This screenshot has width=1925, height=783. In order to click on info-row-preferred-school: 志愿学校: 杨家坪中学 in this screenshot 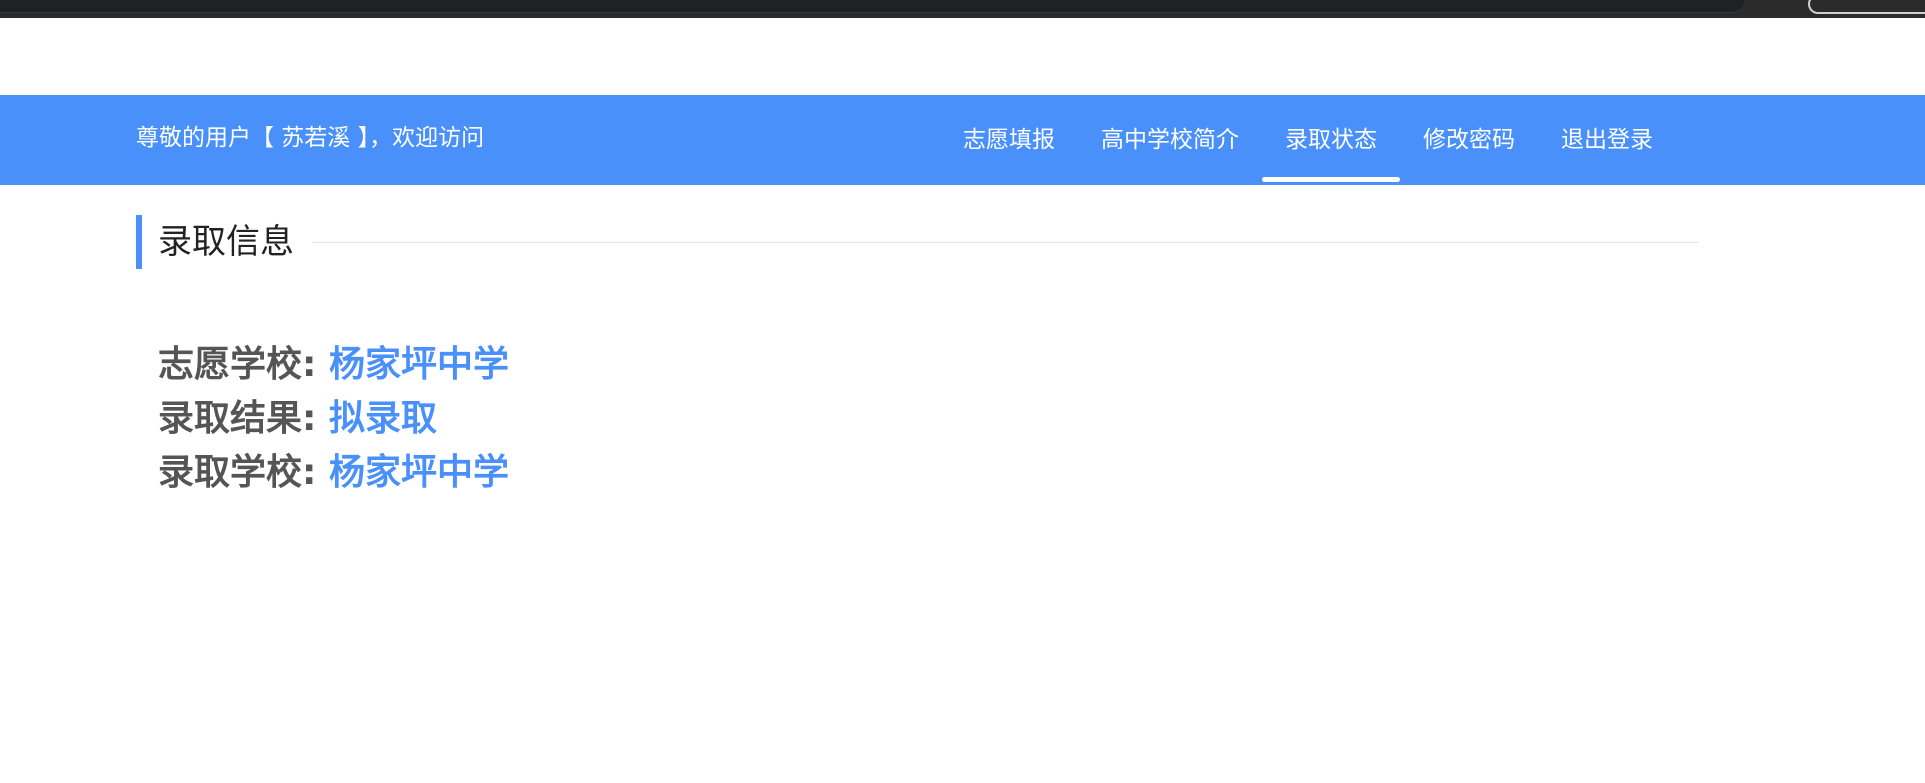, I will do `click(333, 365)`.